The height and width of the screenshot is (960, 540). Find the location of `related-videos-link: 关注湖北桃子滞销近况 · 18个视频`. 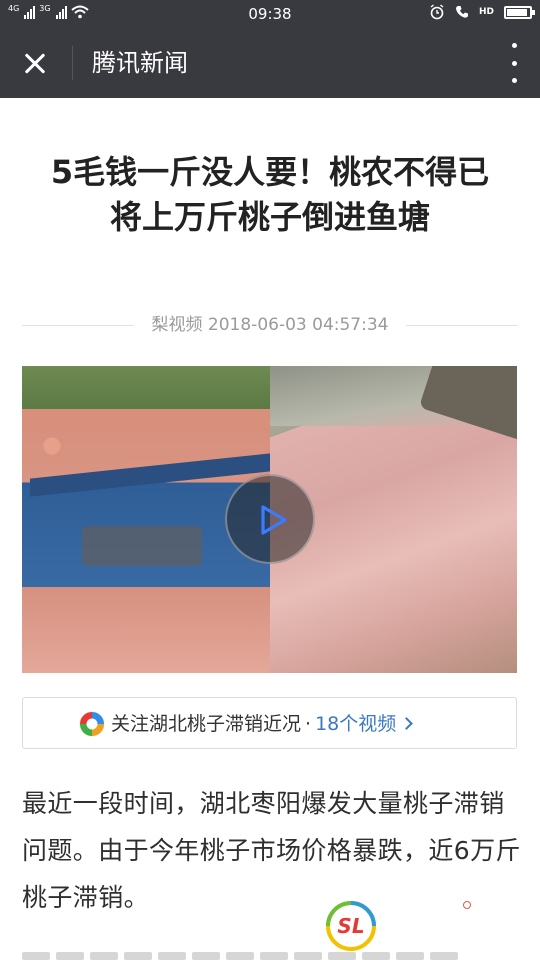

related-videos-link: 关注湖北桃子滞销近况 · 18个视频 is located at coordinates (269, 723).